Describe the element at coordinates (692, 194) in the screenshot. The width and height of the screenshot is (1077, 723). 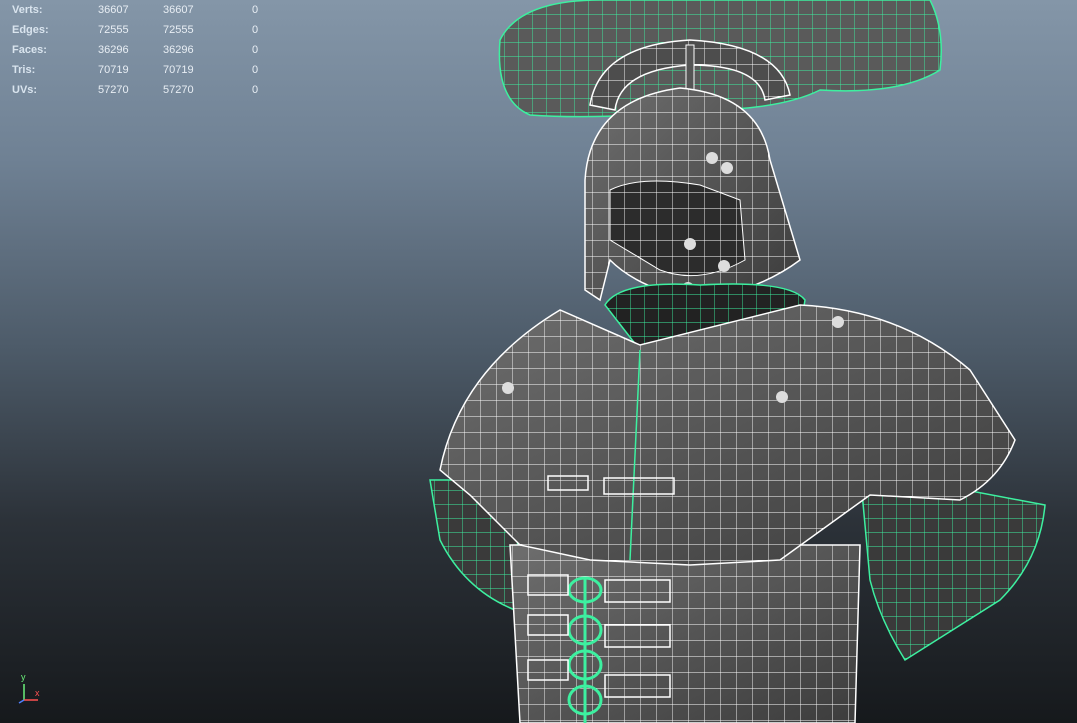
I see `helmet-mesh` at that location.